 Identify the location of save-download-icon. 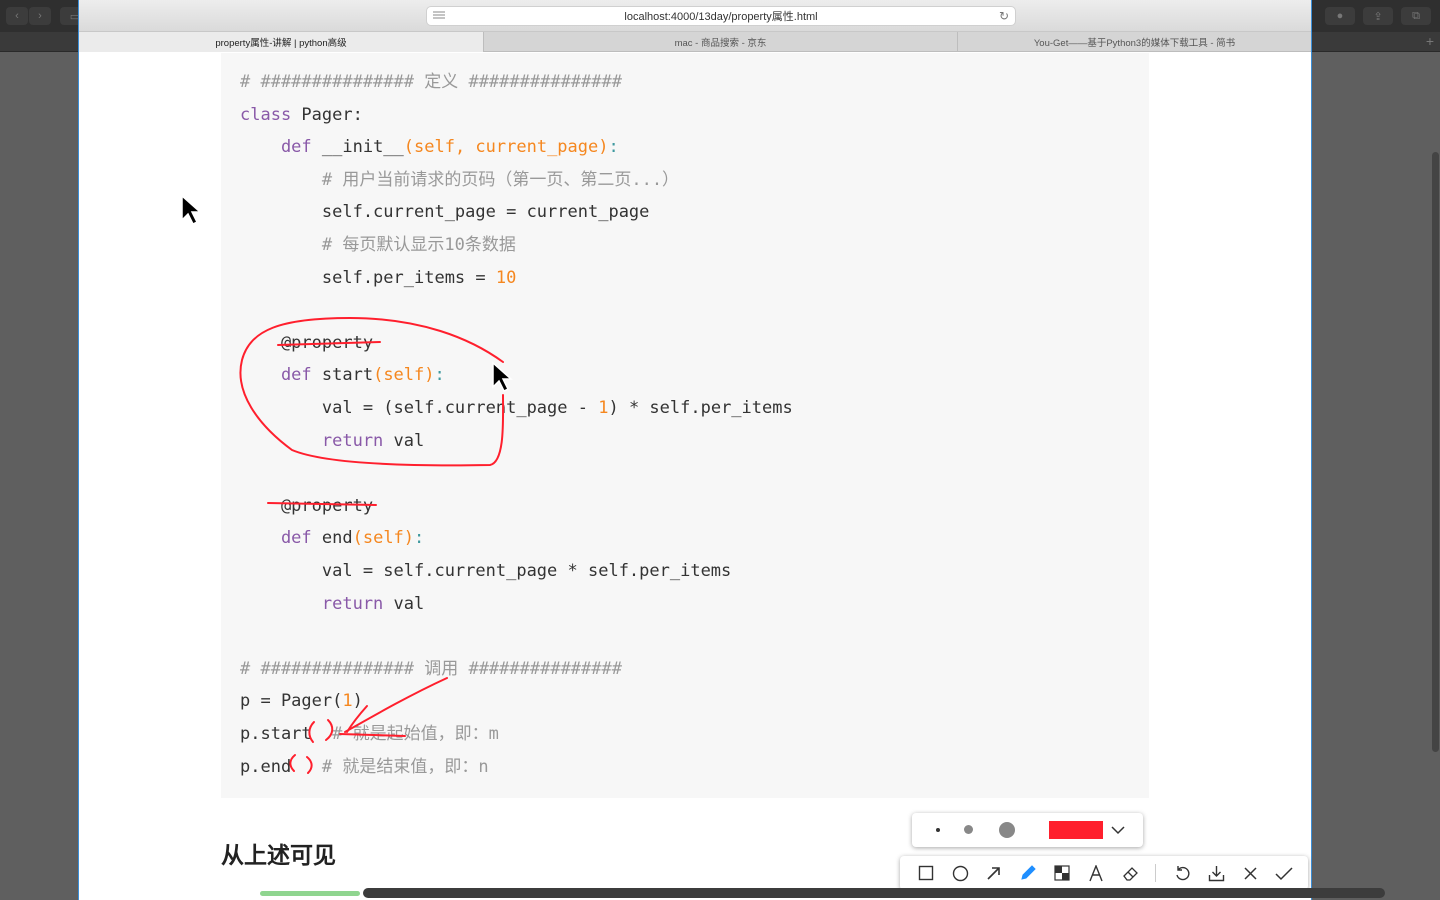
(1216, 873).